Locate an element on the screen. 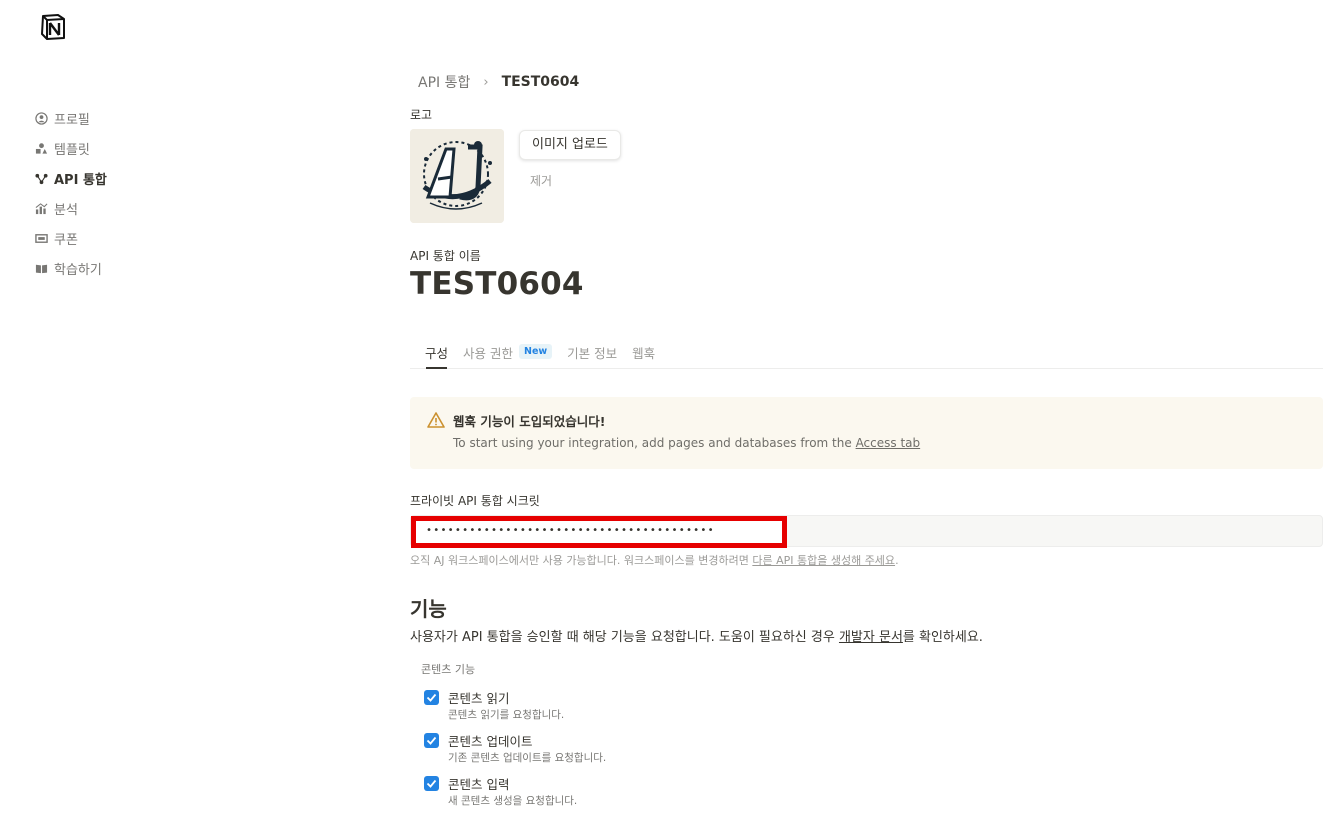  profile-icon is located at coordinates (41, 118).